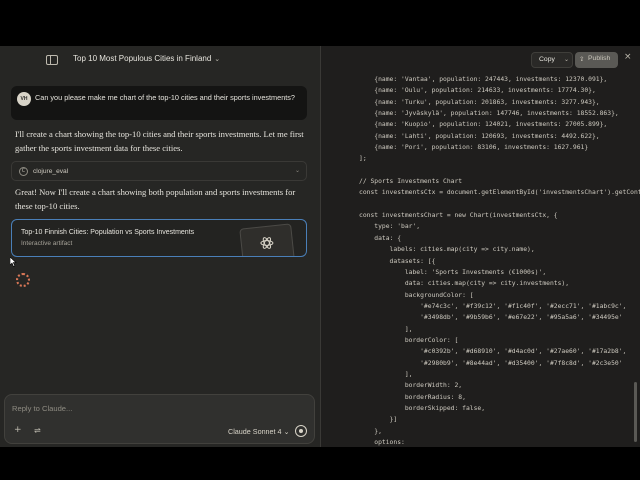 The height and width of the screenshot is (480, 640). What do you see at coordinates (23, 280) in the screenshot?
I see `loading-spinner-icon` at bounding box center [23, 280].